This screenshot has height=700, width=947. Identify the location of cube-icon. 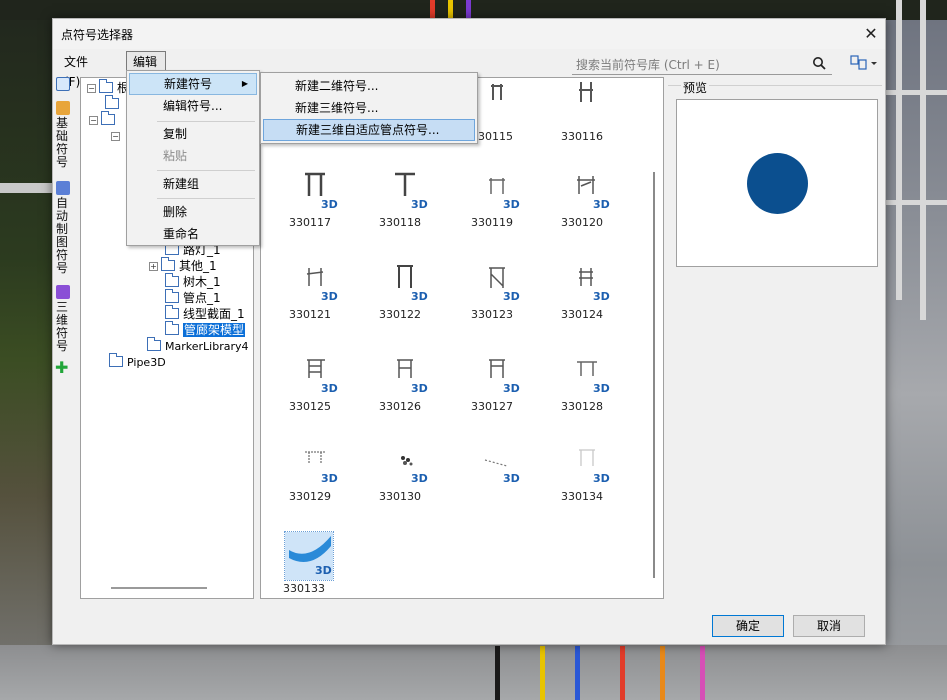
(63, 292).